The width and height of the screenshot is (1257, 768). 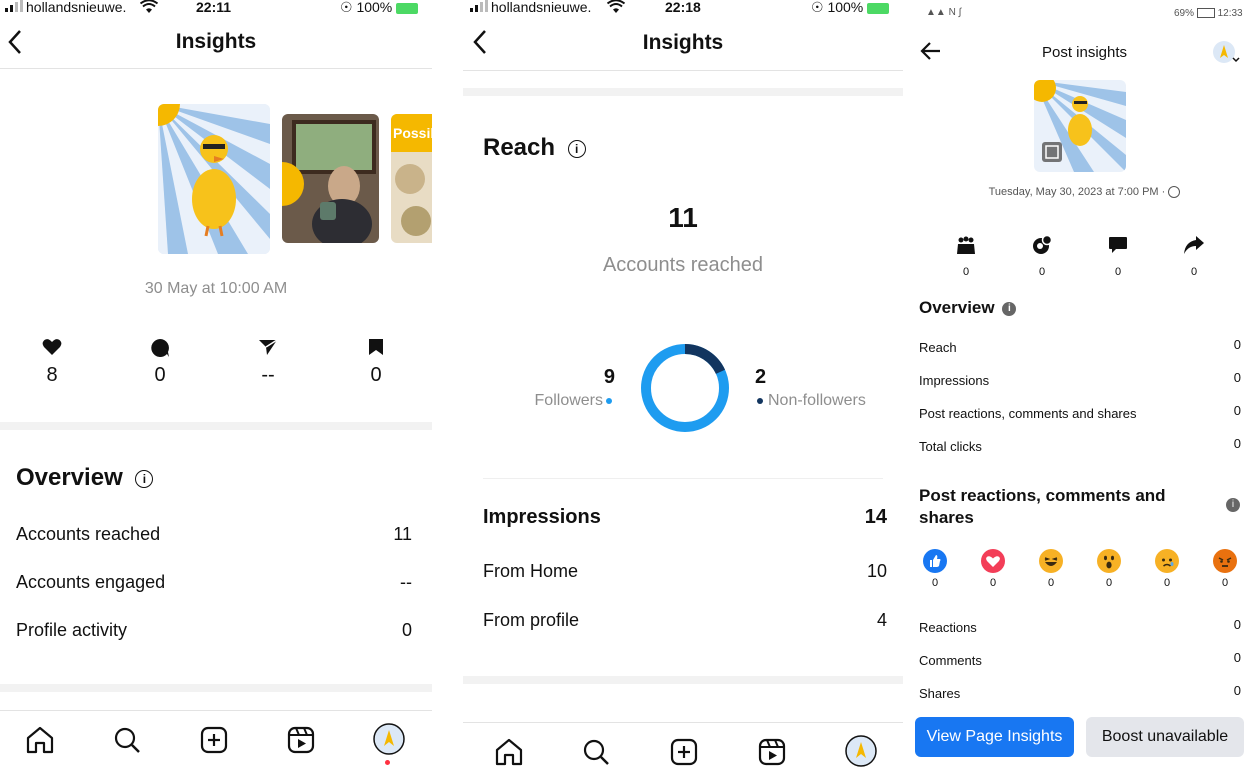 What do you see at coordinates (950, 446) in the screenshot?
I see `overview-row-label: Total clicks` at bounding box center [950, 446].